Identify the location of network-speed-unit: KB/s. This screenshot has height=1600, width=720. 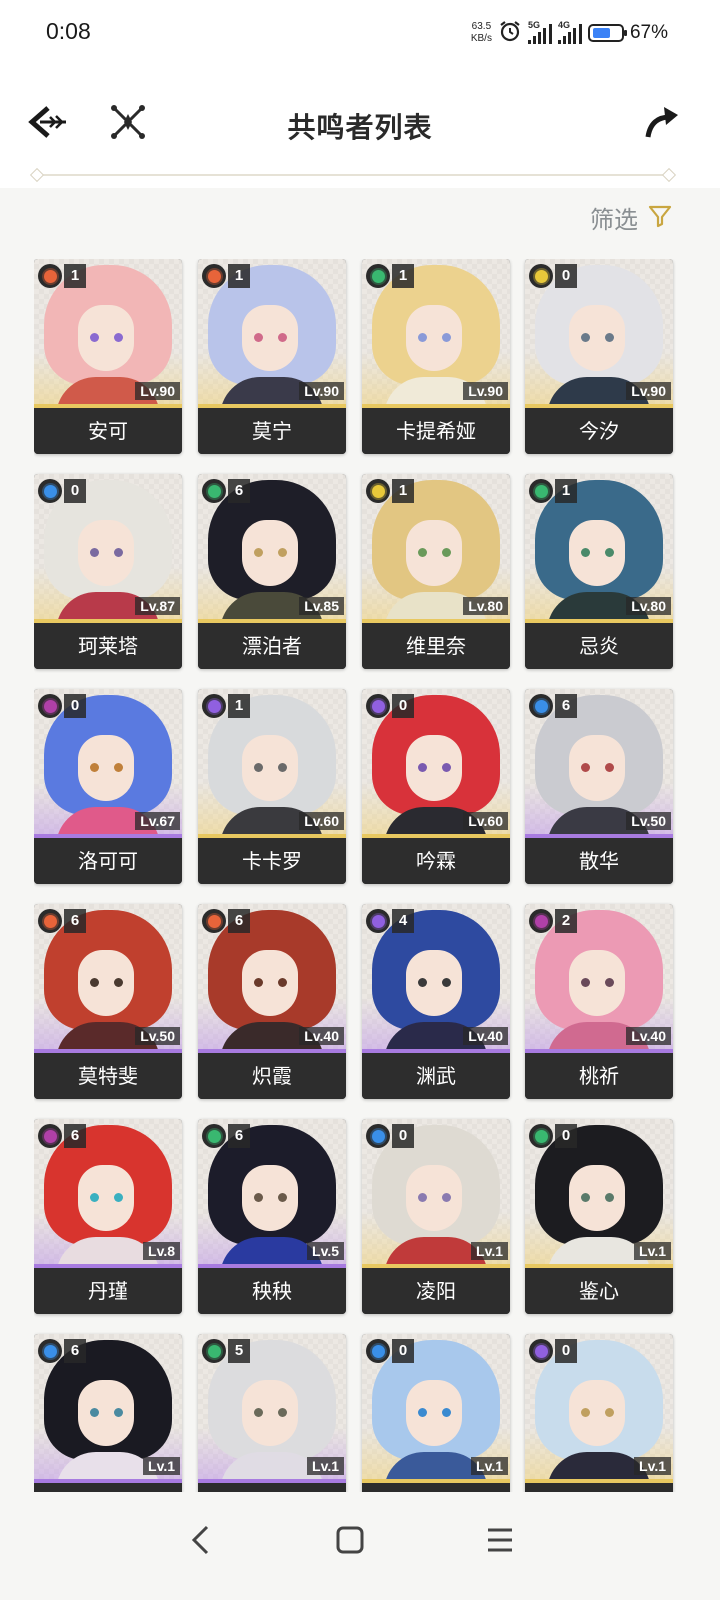
(481, 38).